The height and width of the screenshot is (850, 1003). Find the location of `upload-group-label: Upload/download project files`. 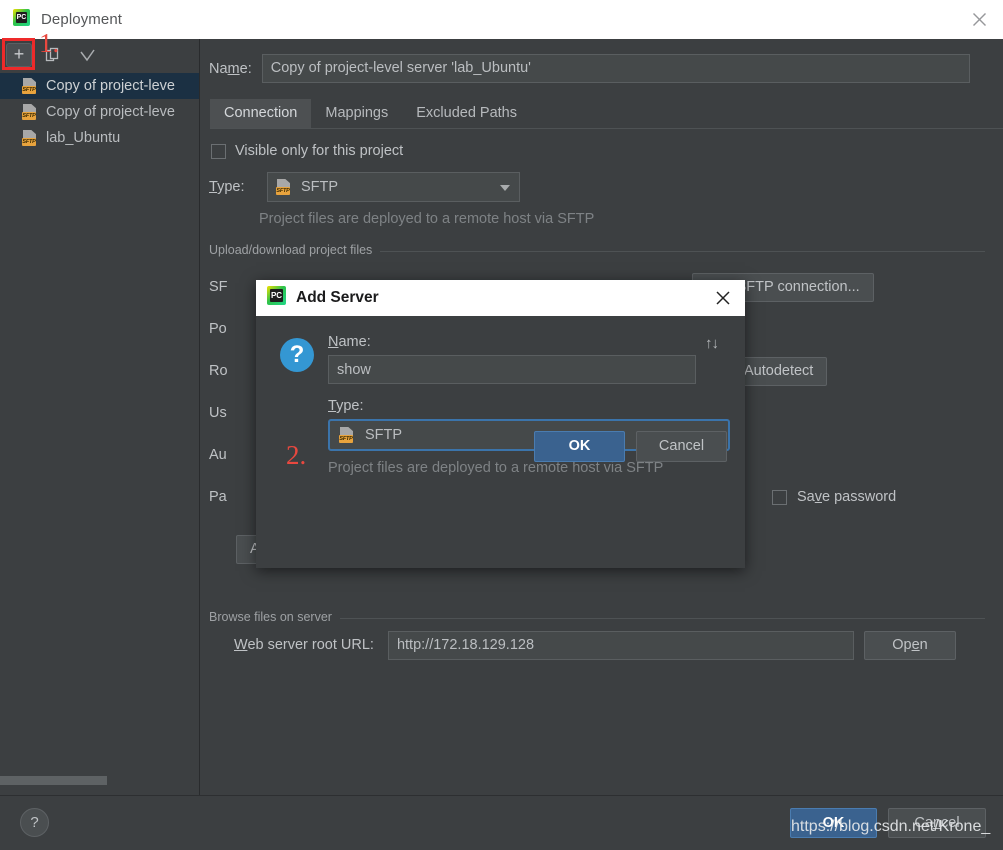

upload-group-label: Upload/download project files is located at coordinates (291, 250).